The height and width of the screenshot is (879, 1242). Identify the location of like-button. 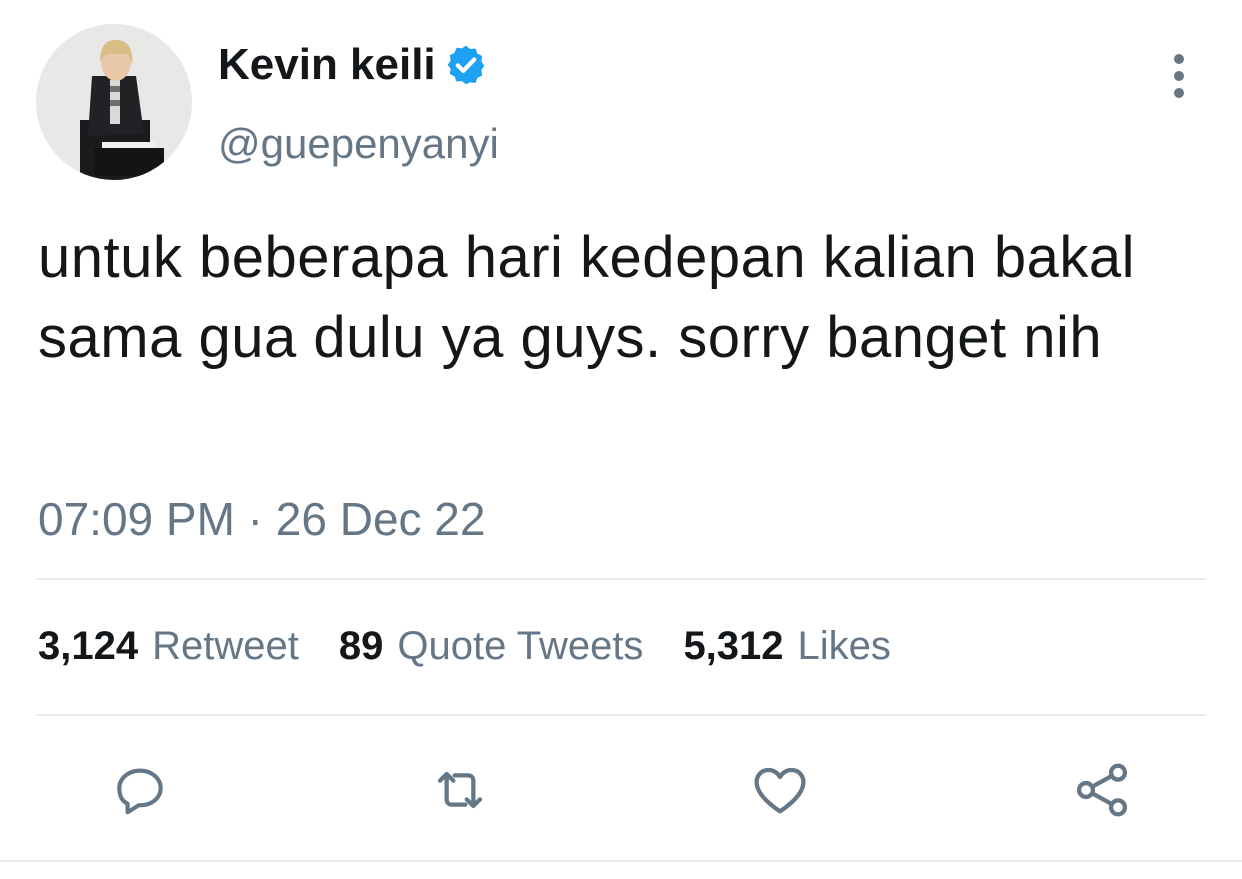
(780, 790).